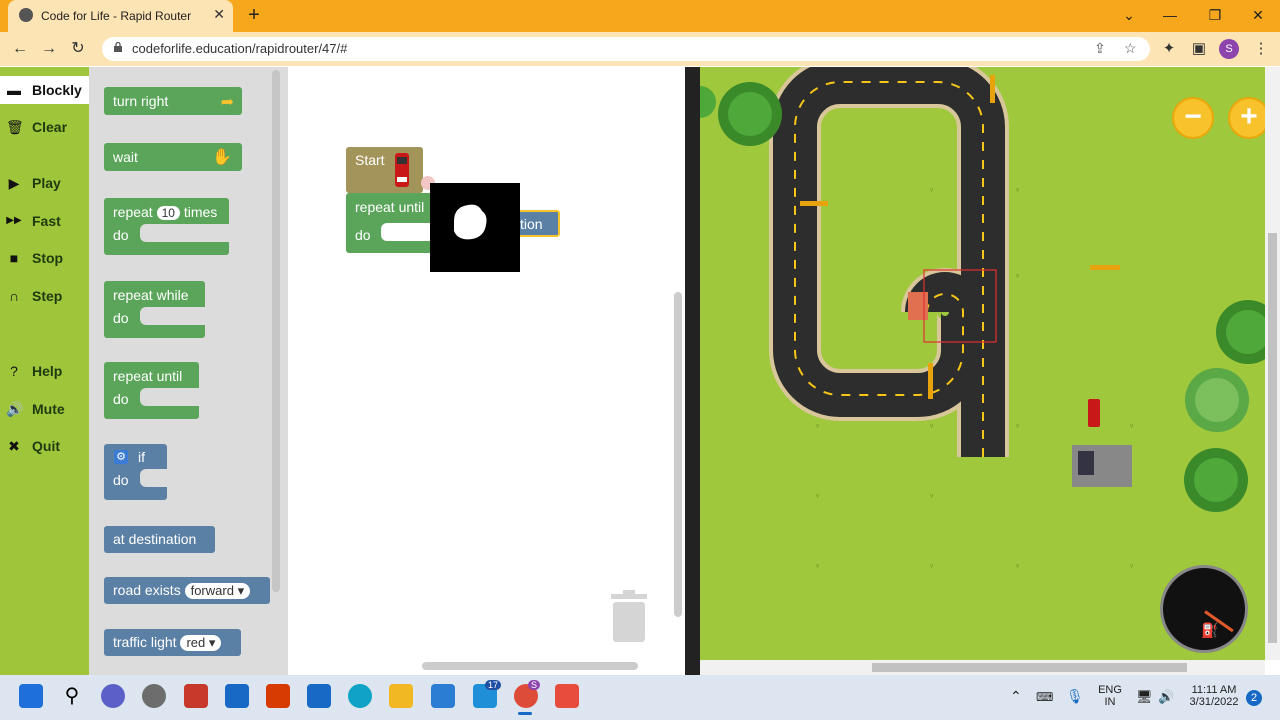  Describe the element at coordinates (222, 157) in the screenshot. I see `hand-icon: ✋` at that location.